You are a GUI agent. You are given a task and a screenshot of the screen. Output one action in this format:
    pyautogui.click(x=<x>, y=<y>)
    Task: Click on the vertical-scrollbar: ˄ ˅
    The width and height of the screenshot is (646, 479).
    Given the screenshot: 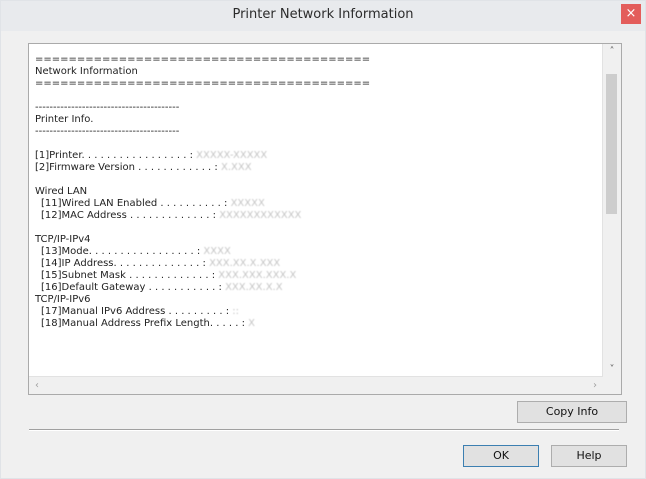 What is the action you would take?
    pyautogui.click(x=611, y=211)
    